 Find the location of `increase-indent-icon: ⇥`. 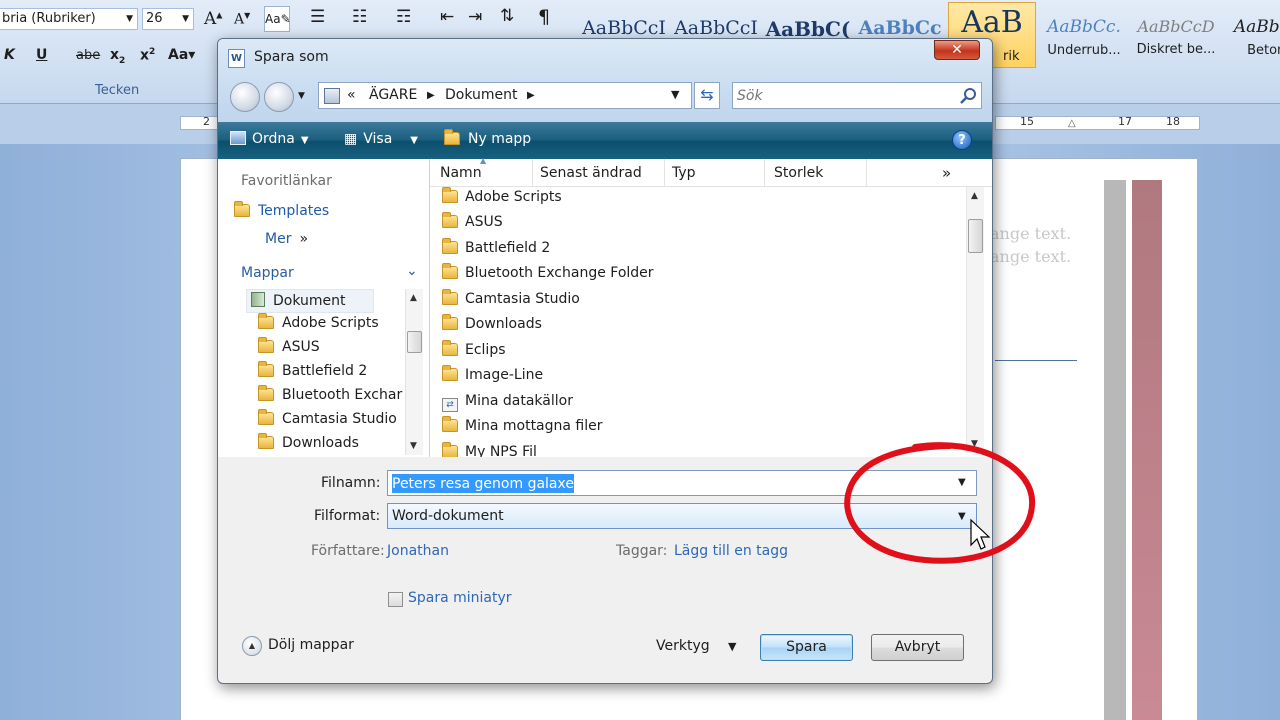

increase-indent-icon: ⇥ is located at coordinates (475, 17).